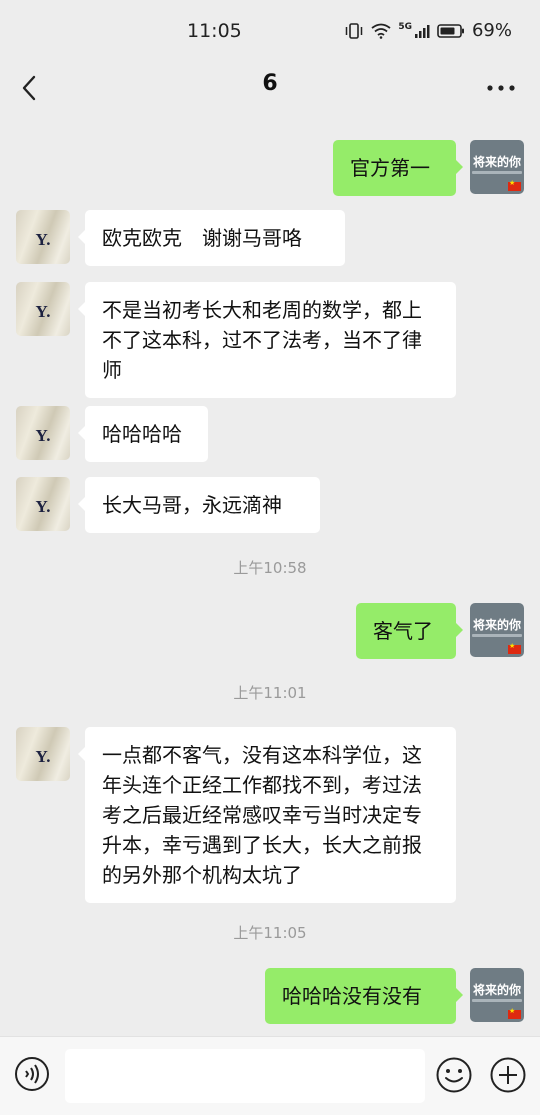  Describe the element at coordinates (270, 83) in the screenshot. I see `chat-title: 6` at that location.